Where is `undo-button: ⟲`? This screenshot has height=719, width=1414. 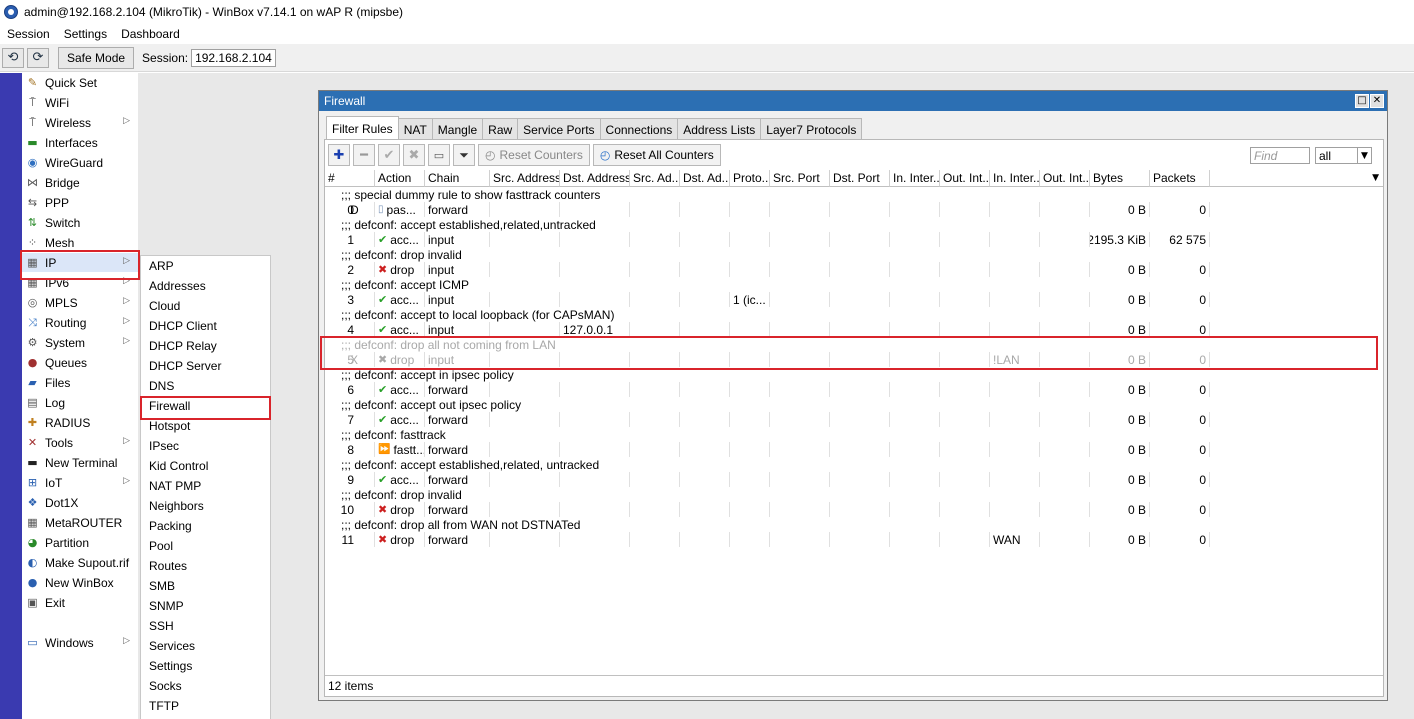
undo-button: ⟲ is located at coordinates (13, 57).